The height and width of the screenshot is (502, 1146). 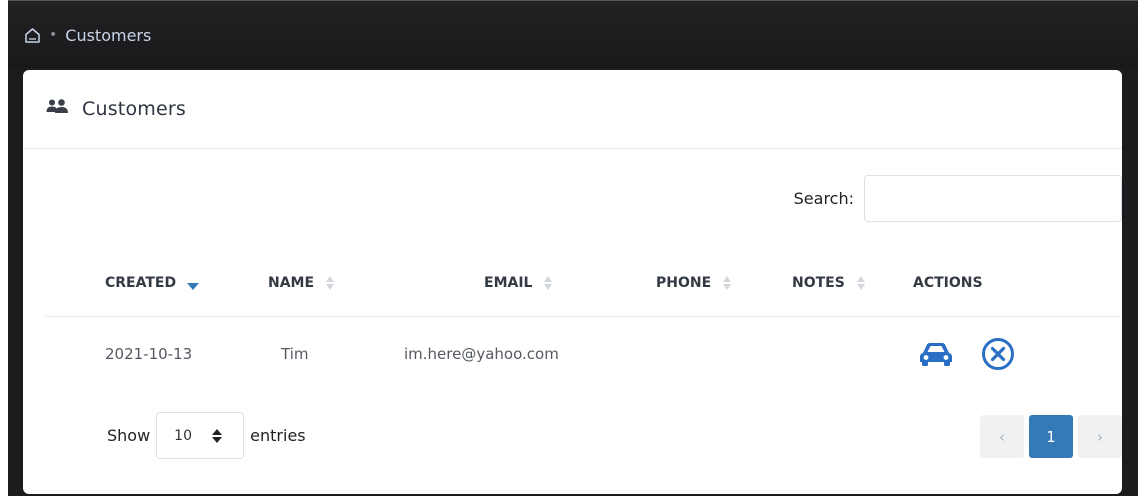 What do you see at coordinates (837, 354) in the screenshot?
I see `cell-notes` at bounding box center [837, 354].